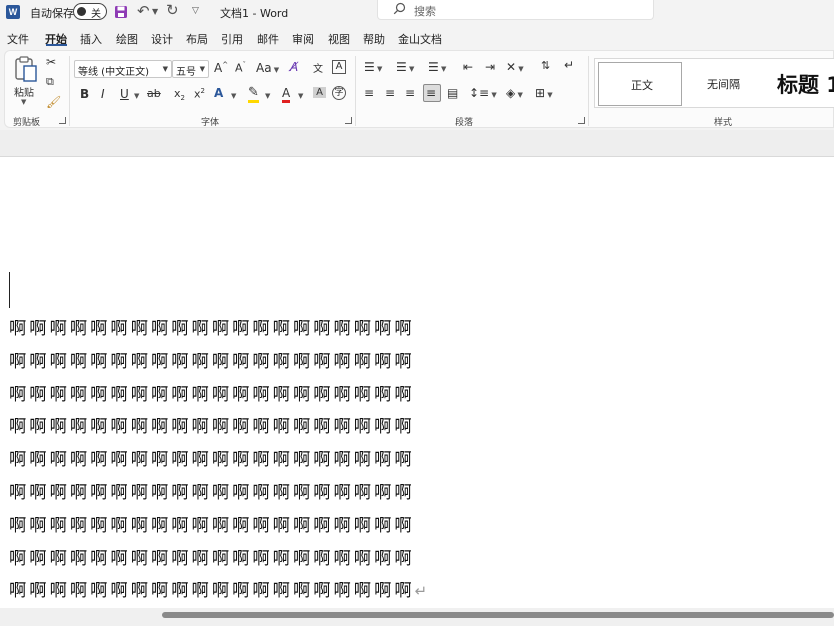  Describe the element at coordinates (319, 92) in the screenshot. I see `character-shading-icon: A` at that location.